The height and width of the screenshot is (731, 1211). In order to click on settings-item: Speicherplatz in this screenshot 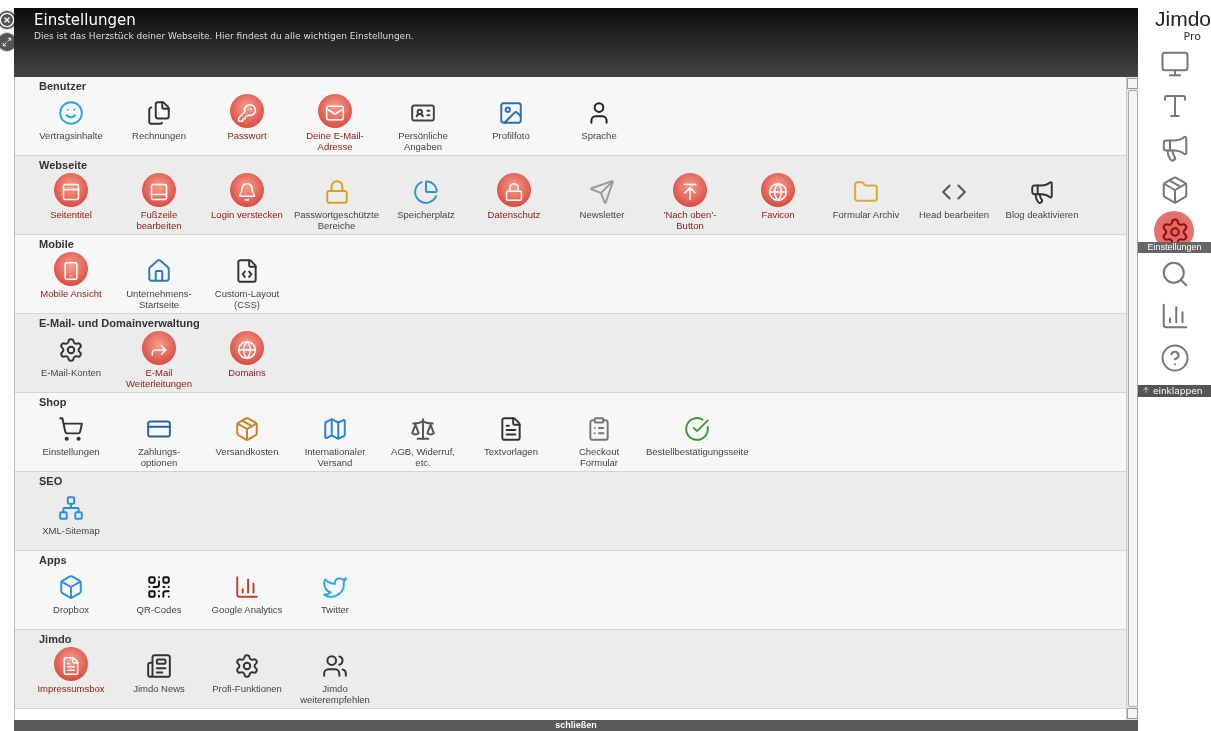, I will do `click(426, 202)`.